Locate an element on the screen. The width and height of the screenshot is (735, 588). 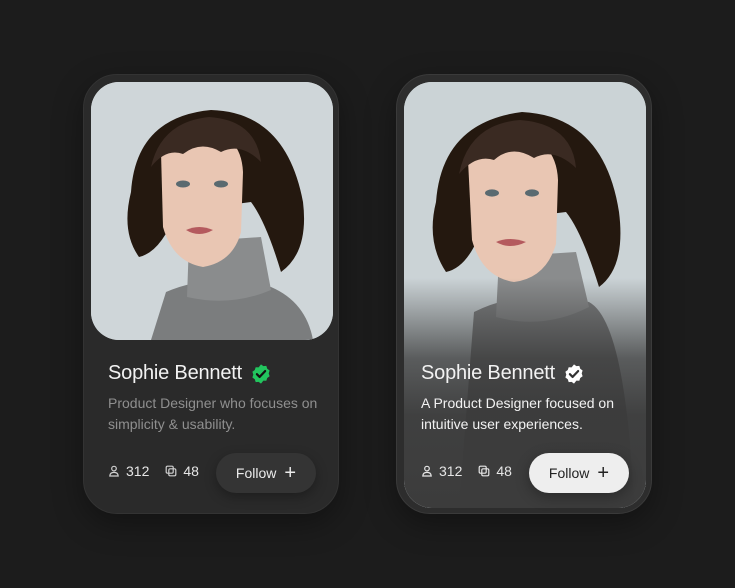
profile-photo is located at coordinates (212, 211).